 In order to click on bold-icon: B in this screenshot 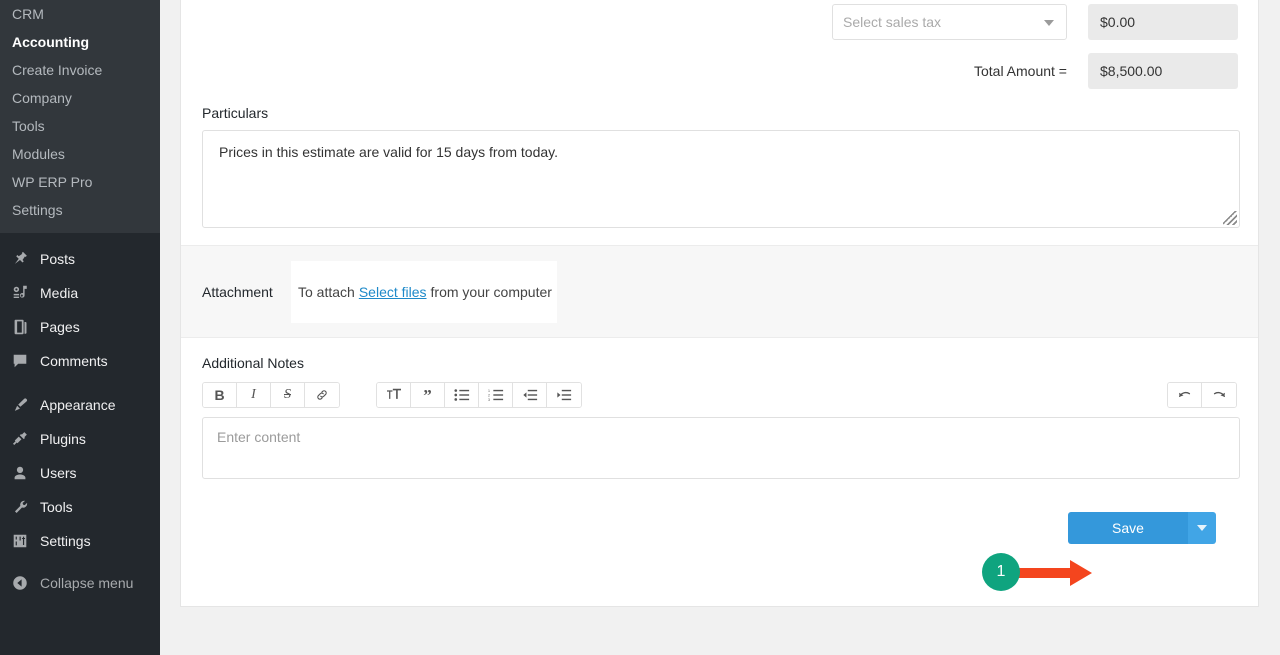, I will do `click(219, 395)`.